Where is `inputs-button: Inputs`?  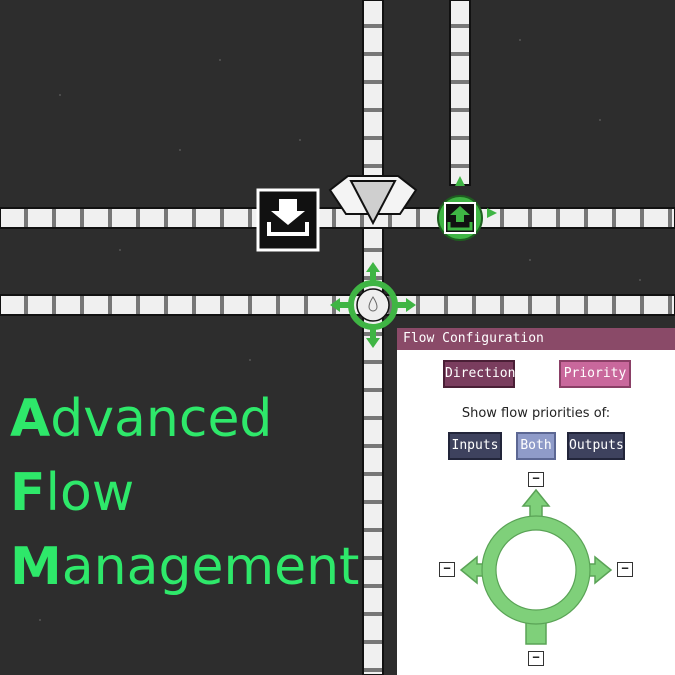 inputs-button: Inputs is located at coordinates (475, 446).